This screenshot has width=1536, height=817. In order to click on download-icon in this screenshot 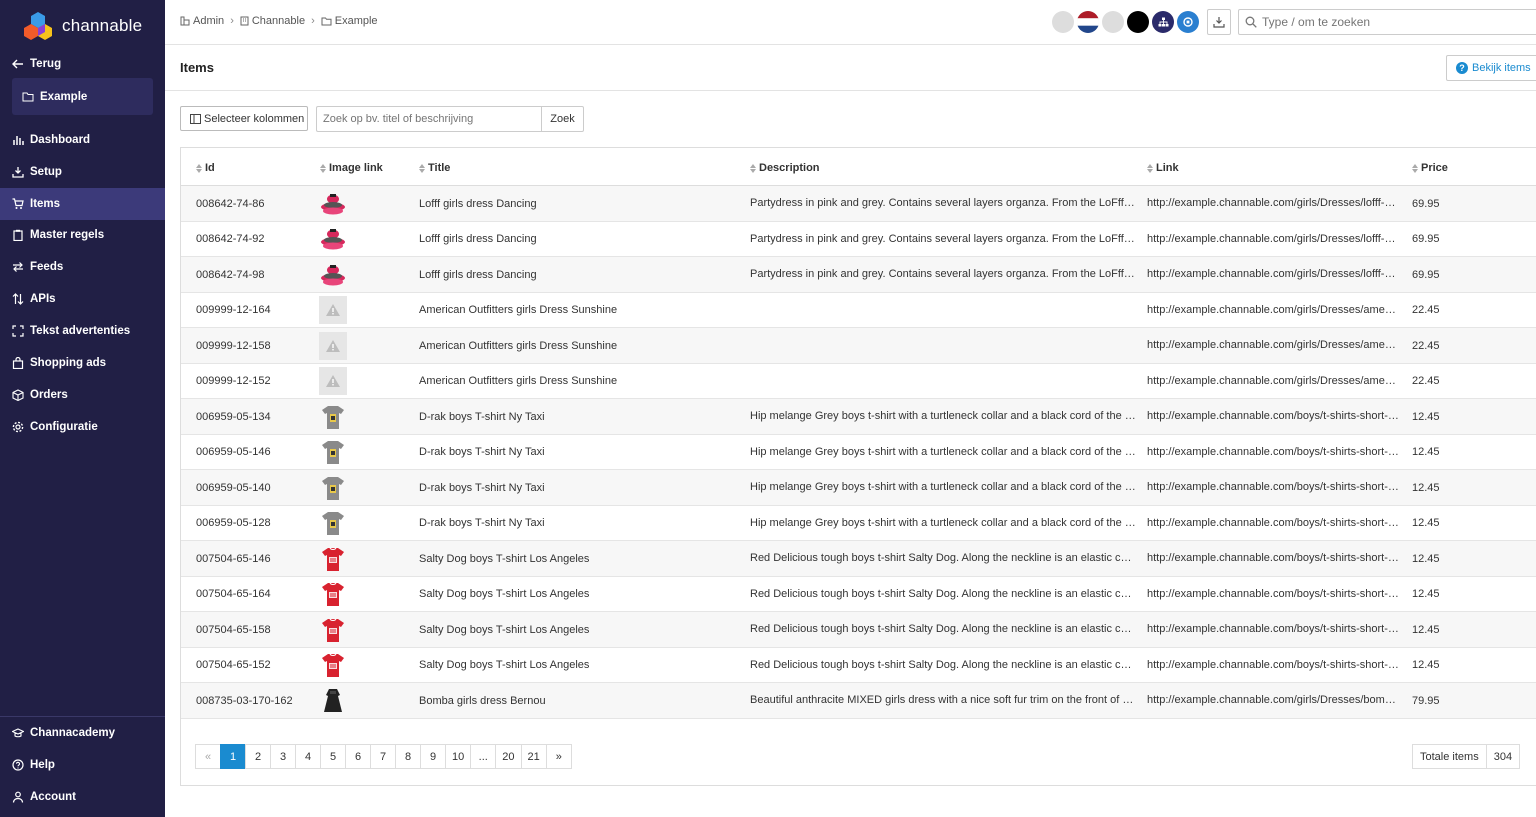, I will do `click(1219, 22)`.